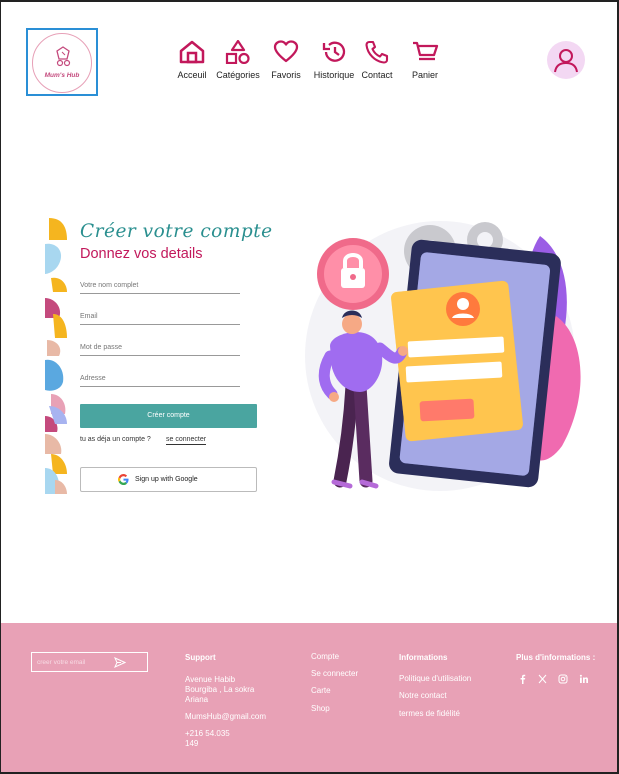 This screenshot has width=619, height=774. What do you see at coordinates (120, 662) in the screenshot?
I see `send-icon` at bounding box center [120, 662].